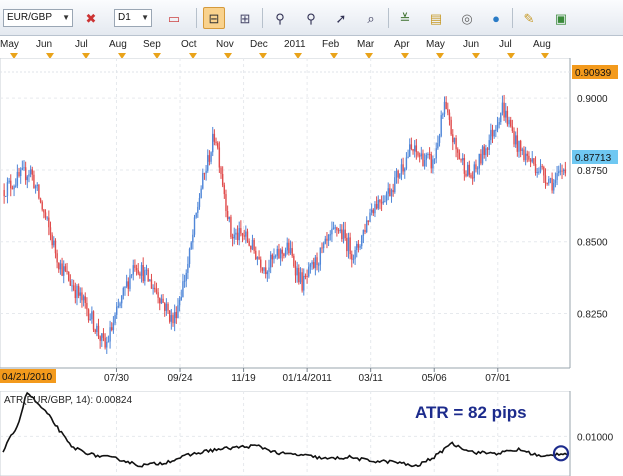  Describe the element at coordinates (436, 18) in the screenshot. I see `properties-icon: ▤` at that location.